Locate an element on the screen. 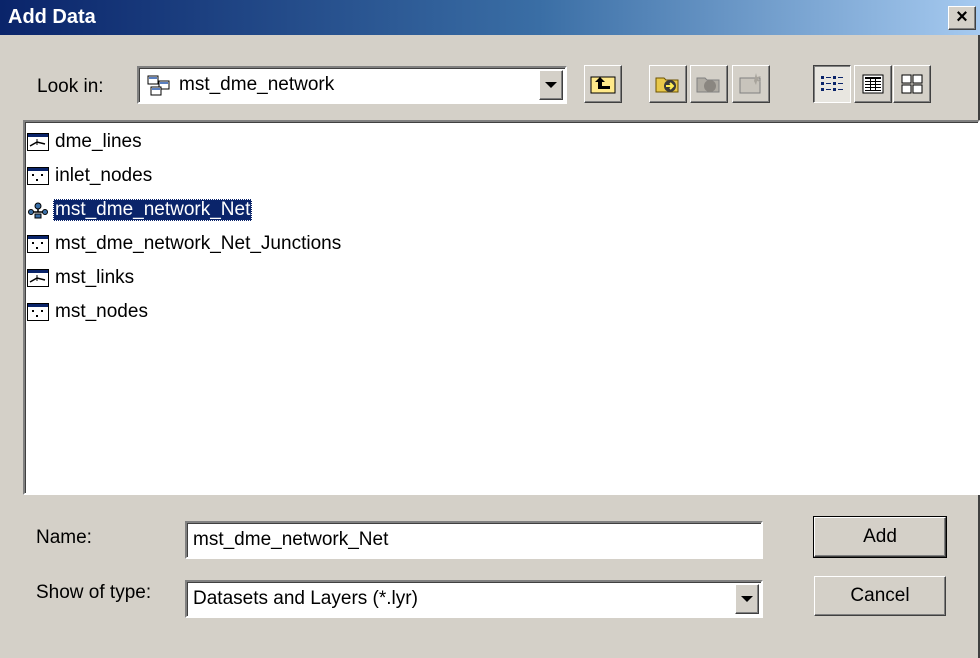 This screenshot has height=658, width=980. details-view-button is located at coordinates (873, 84).